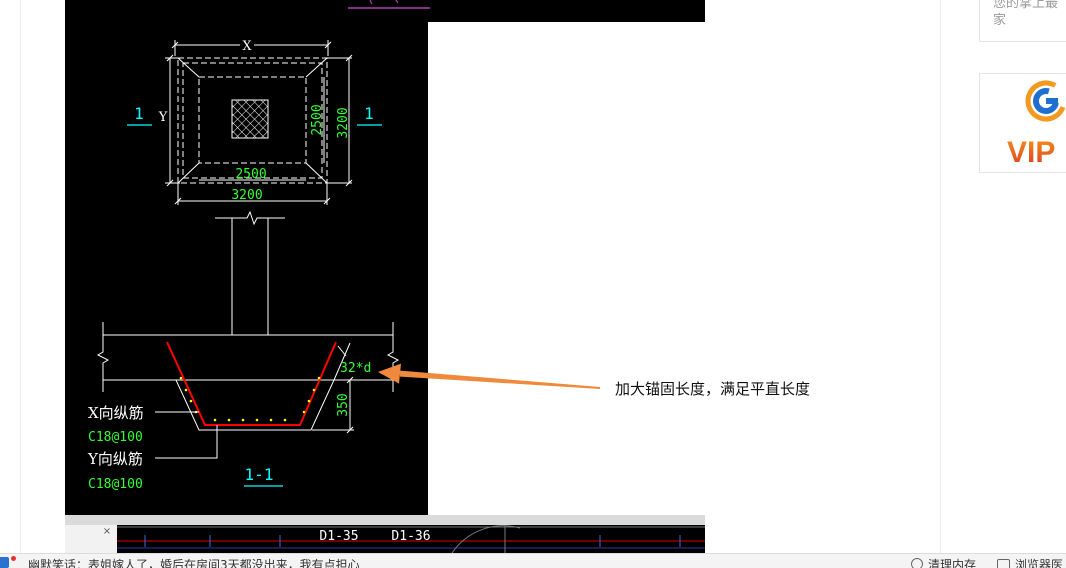 The height and width of the screenshot is (568, 1066). Describe the element at coordinates (317, 119) in the screenshot. I see `dim-inner-vertical-label: 2500` at that location.